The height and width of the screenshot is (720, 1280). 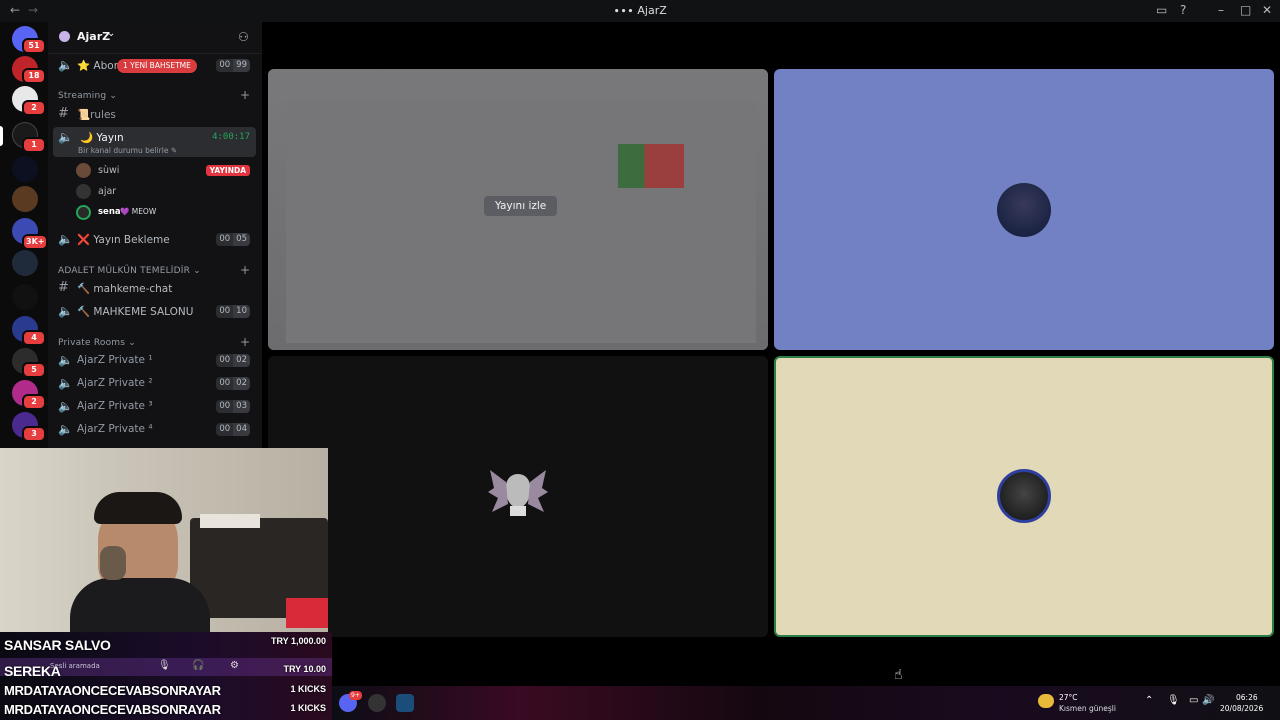 I want to click on voice-channel-private-2: 🔈 AjarZ Private ² 00 02, so click(x=154, y=384).